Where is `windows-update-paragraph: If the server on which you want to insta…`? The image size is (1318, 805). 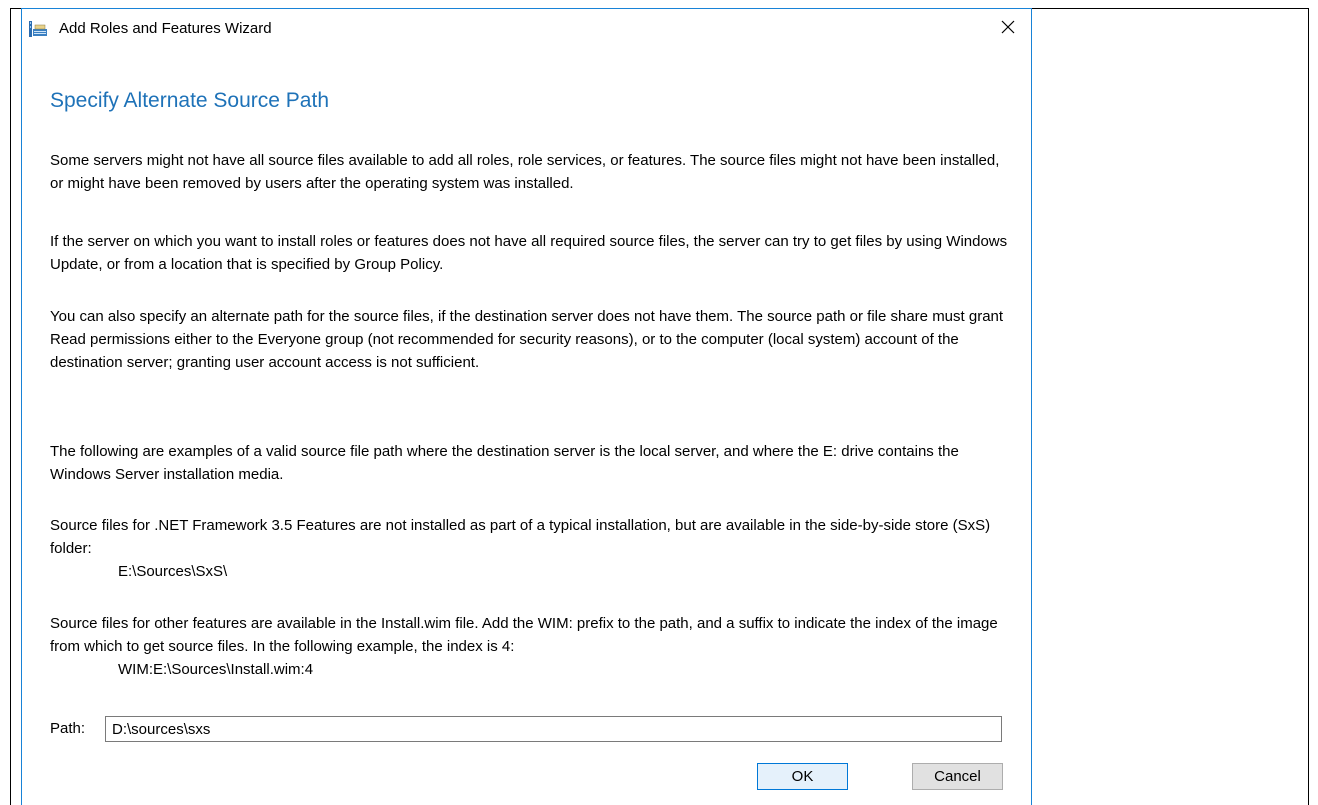
windows-update-paragraph: If the server on which you want to insta… is located at coordinates (529, 253).